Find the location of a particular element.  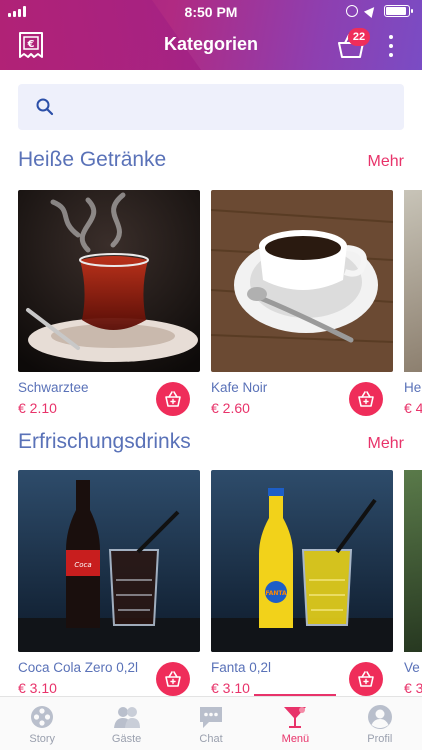

product-price-partial-2: € 3 is located at coordinates (413, 688).